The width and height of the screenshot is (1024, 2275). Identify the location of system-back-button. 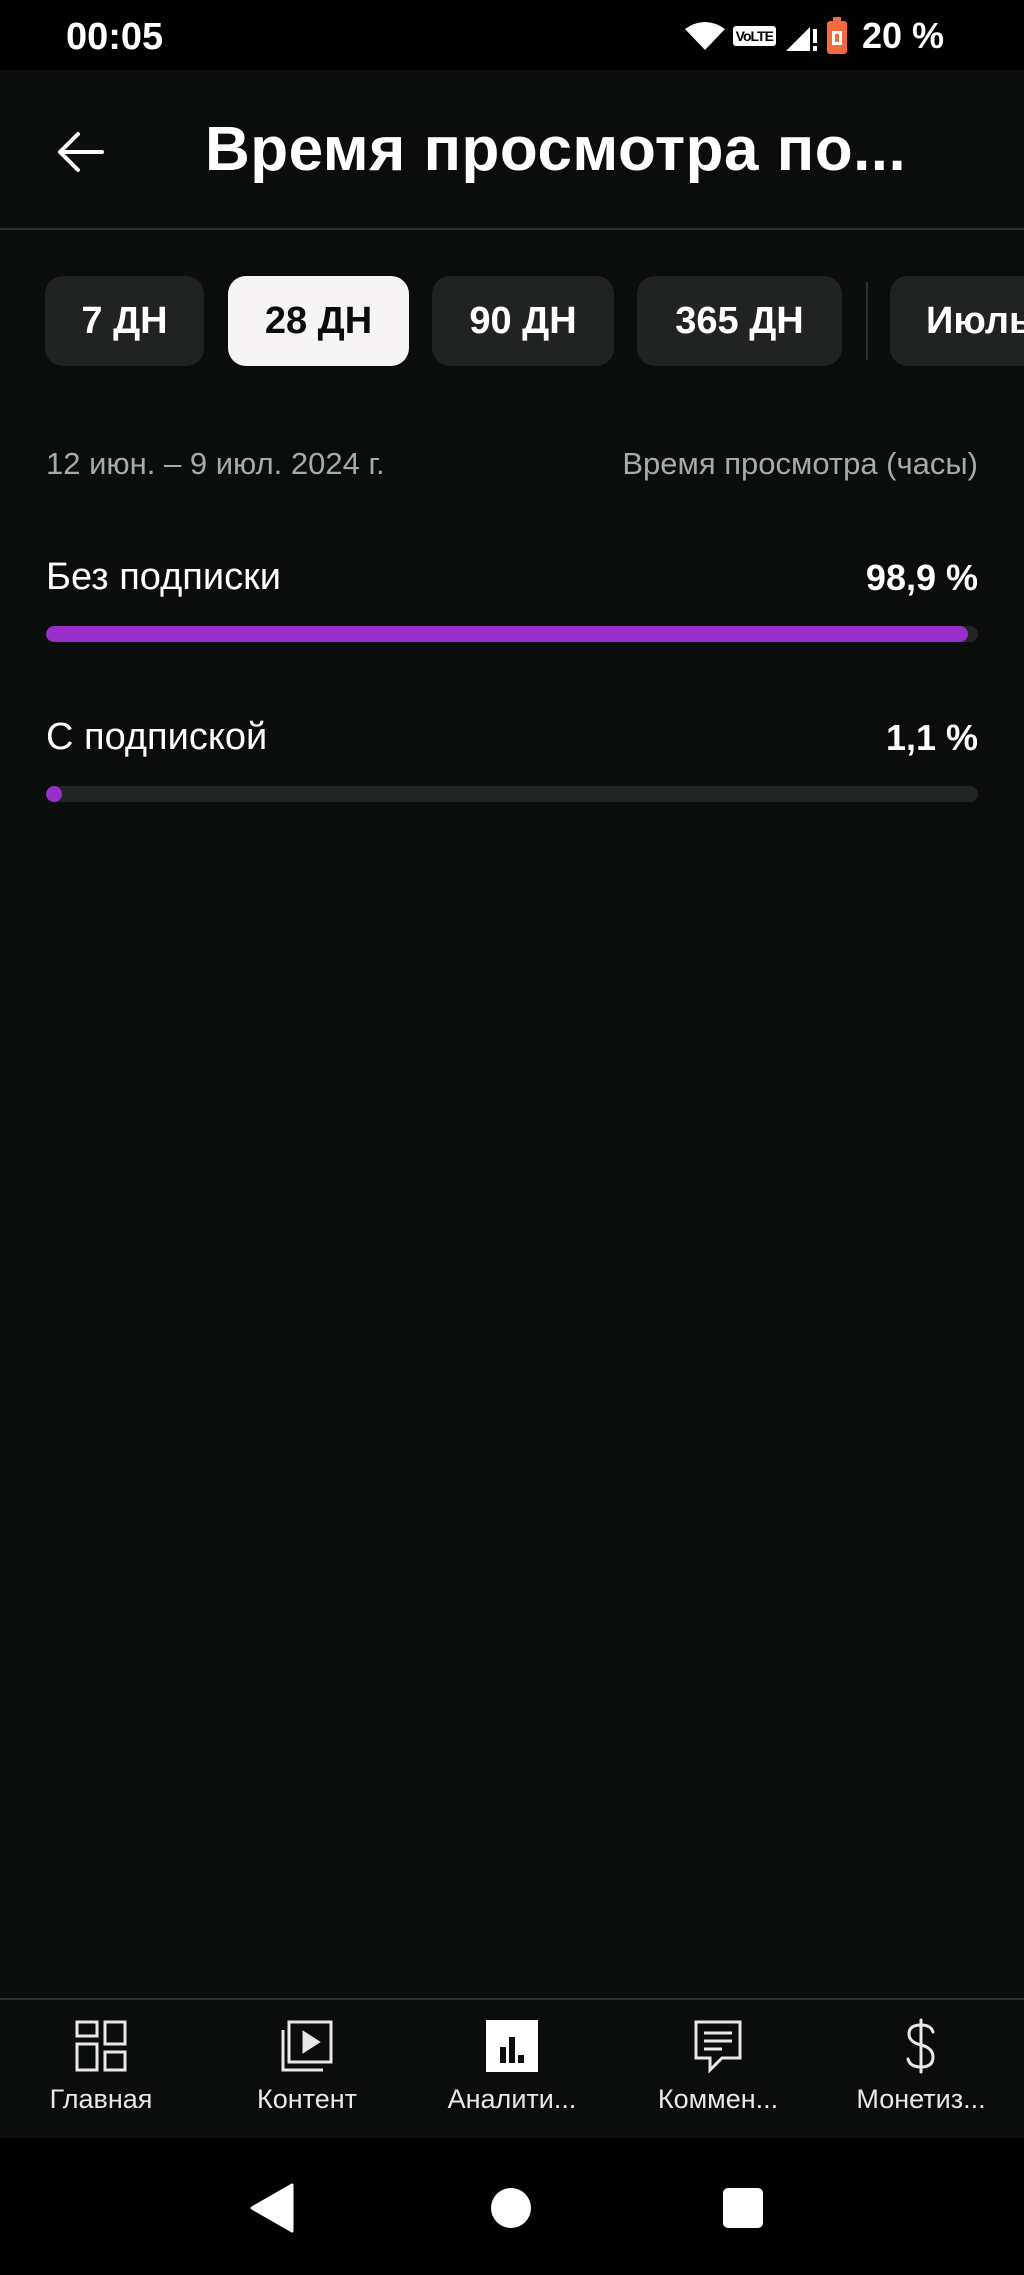
(272, 2208).